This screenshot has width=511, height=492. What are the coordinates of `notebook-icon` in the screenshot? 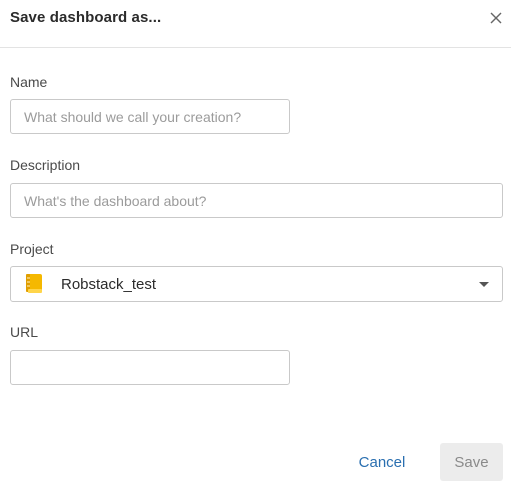 It's located at (34, 284).